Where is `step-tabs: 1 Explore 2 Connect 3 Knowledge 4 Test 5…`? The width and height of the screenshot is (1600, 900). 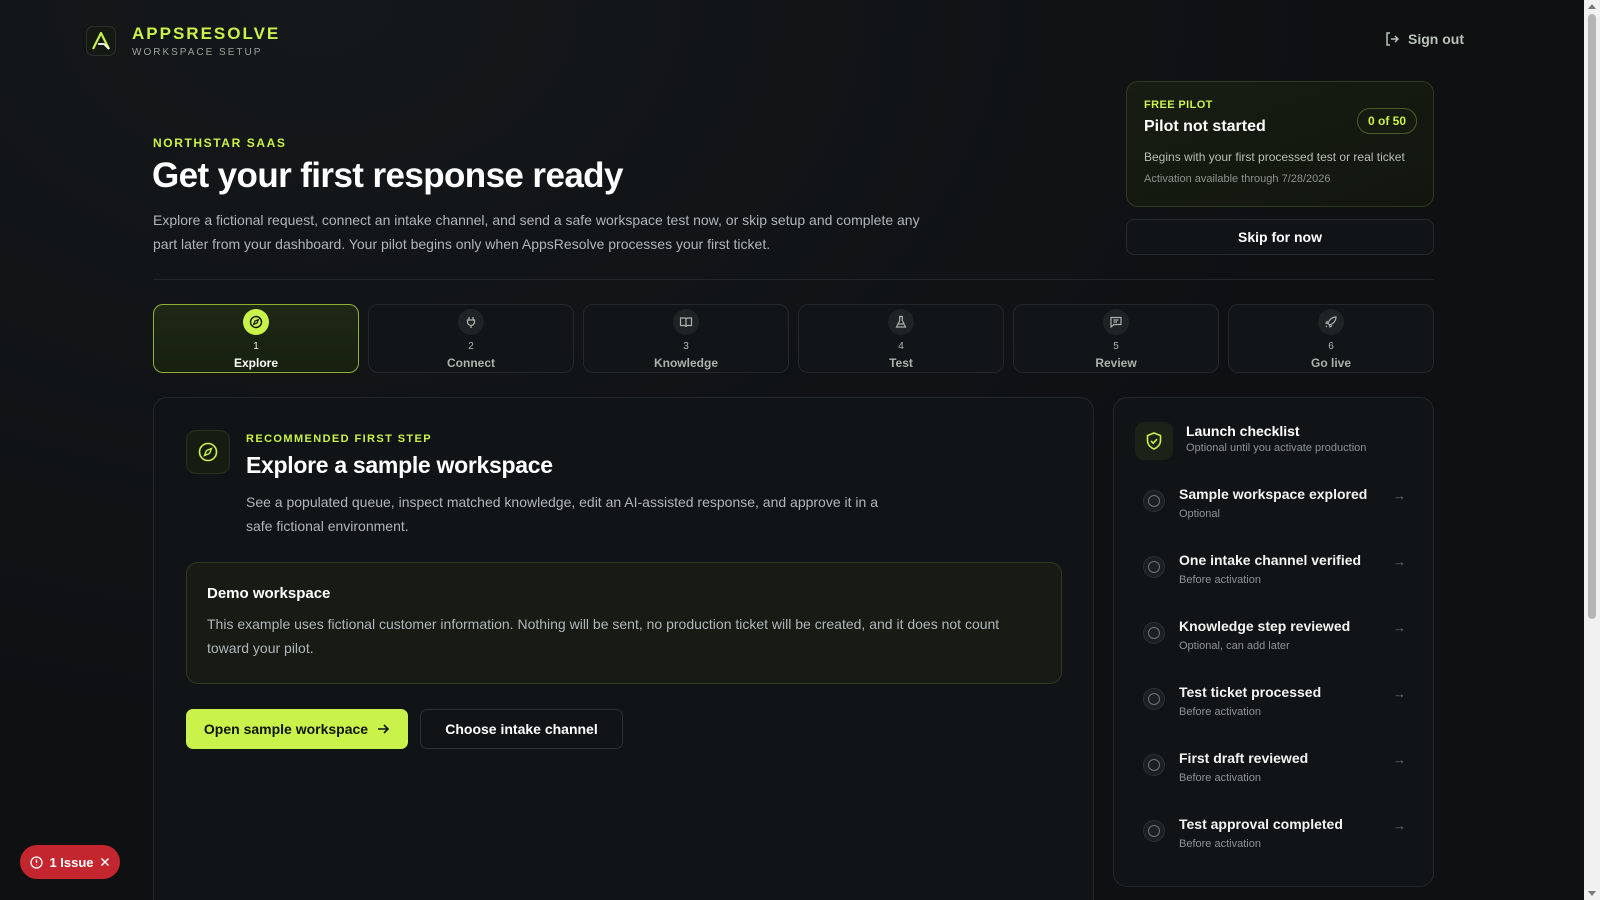 step-tabs: 1 Explore 2 Connect 3 Knowledge 4 Test 5… is located at coordinates (793, 338).